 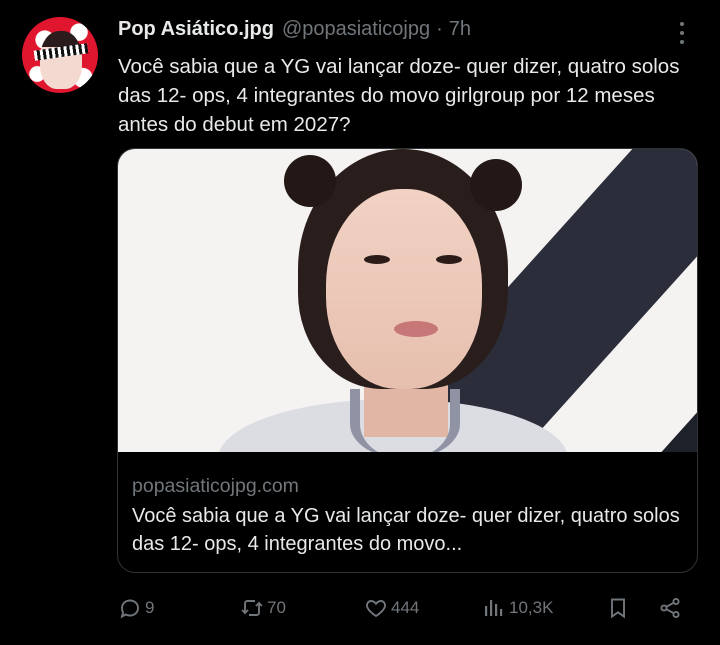 I want to click on avatar, so click(x=60, y=55).